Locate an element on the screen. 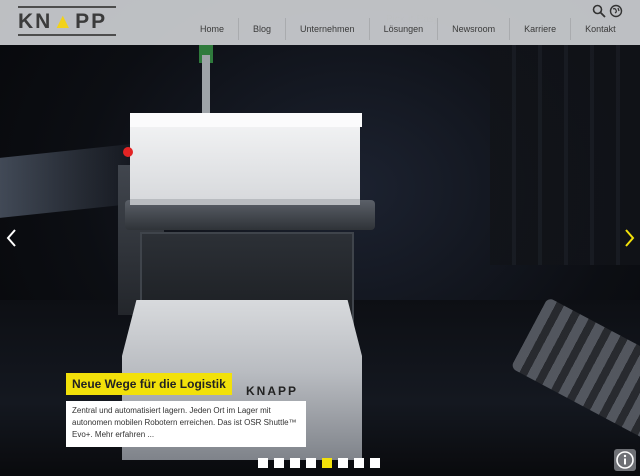  logo-text-left: KN is located at coordinates (35, 21).